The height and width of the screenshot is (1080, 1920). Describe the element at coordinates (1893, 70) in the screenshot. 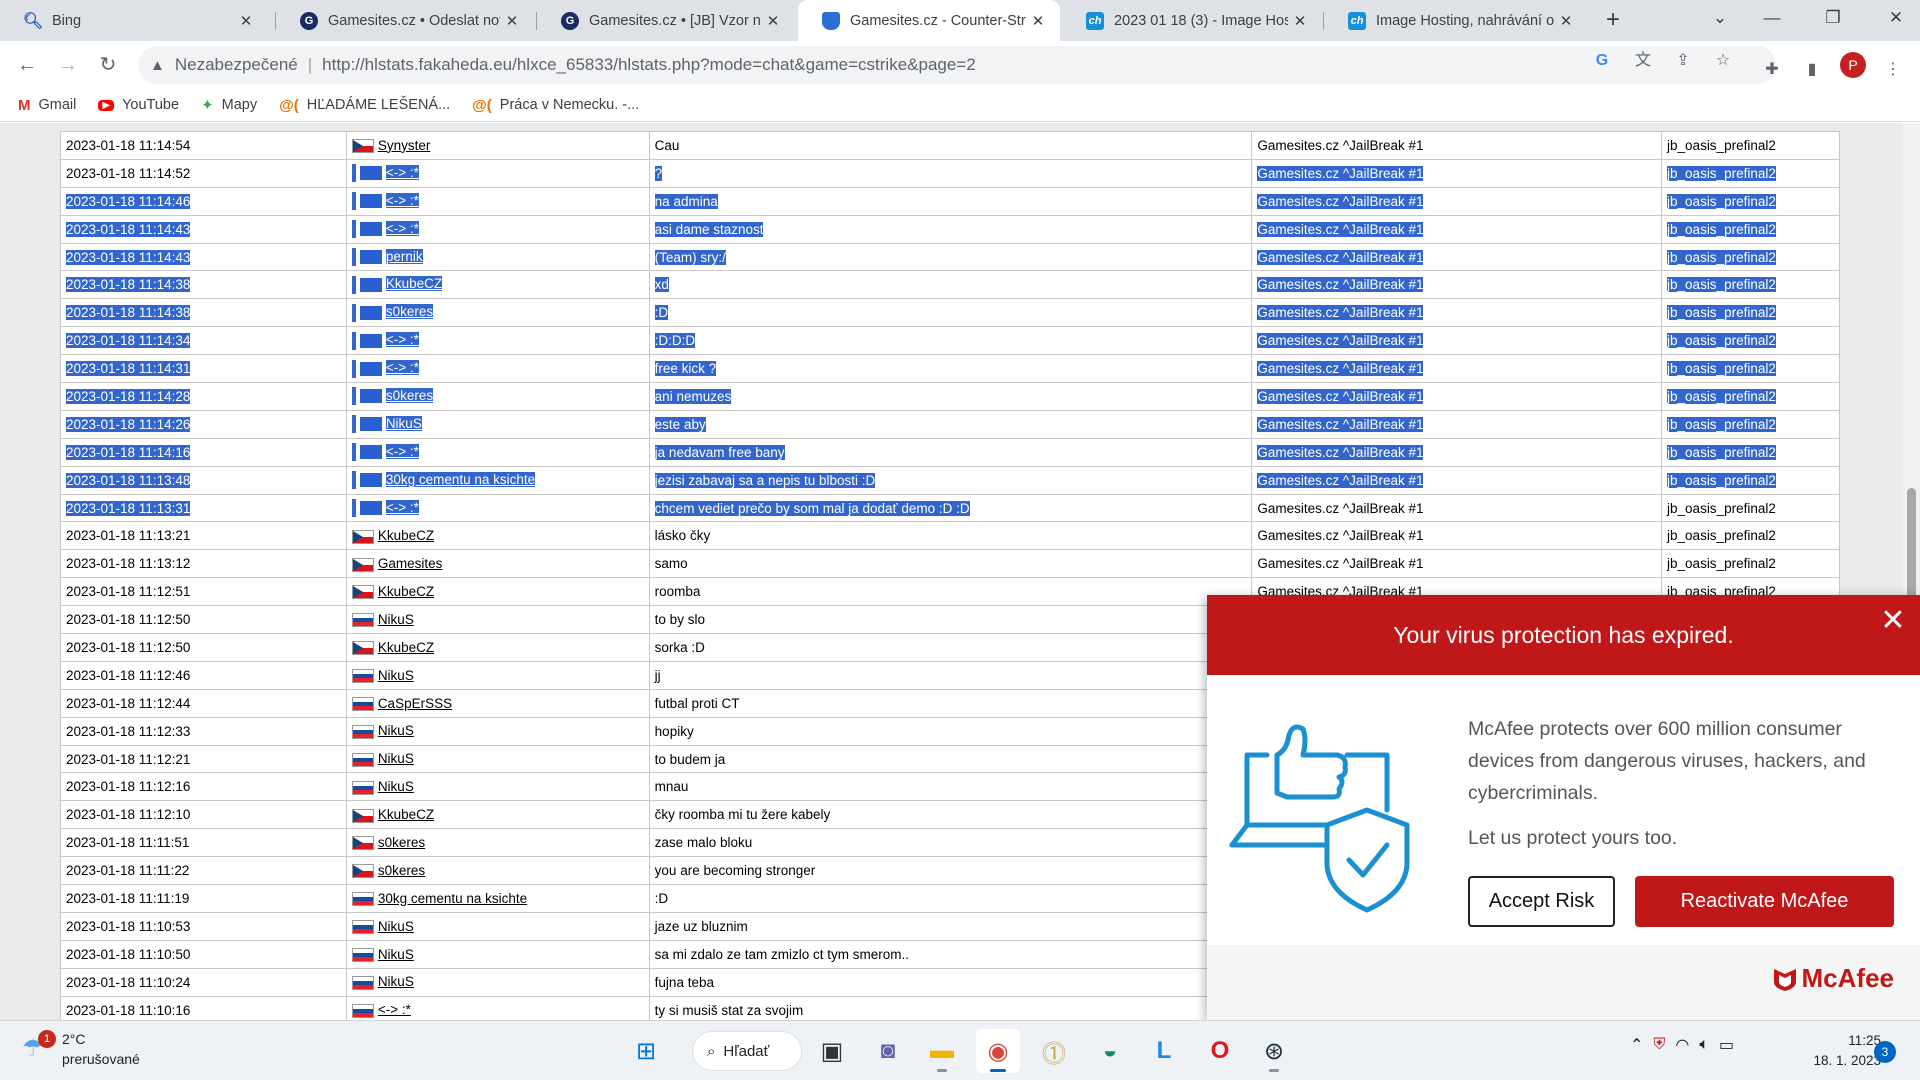

I see `menu-icon: ⋮` at that location.